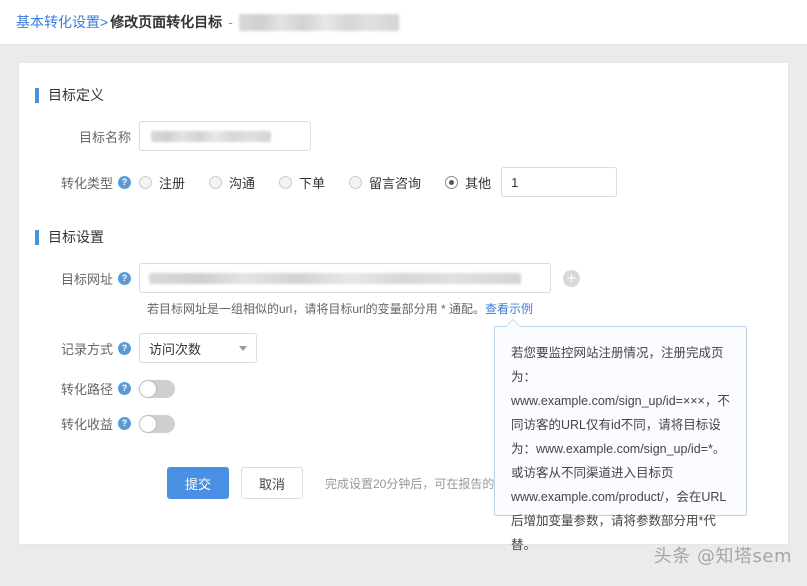  I want to click on conversion-path-toggle, so click(157, 388).